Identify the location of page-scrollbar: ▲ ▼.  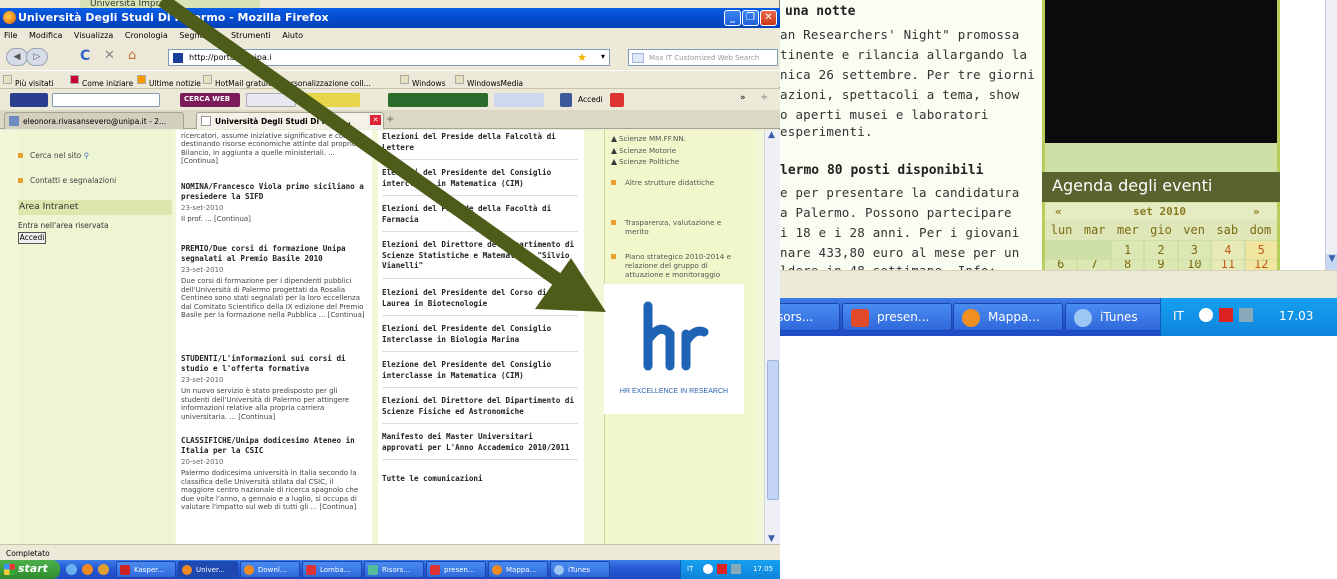
(772, 337).